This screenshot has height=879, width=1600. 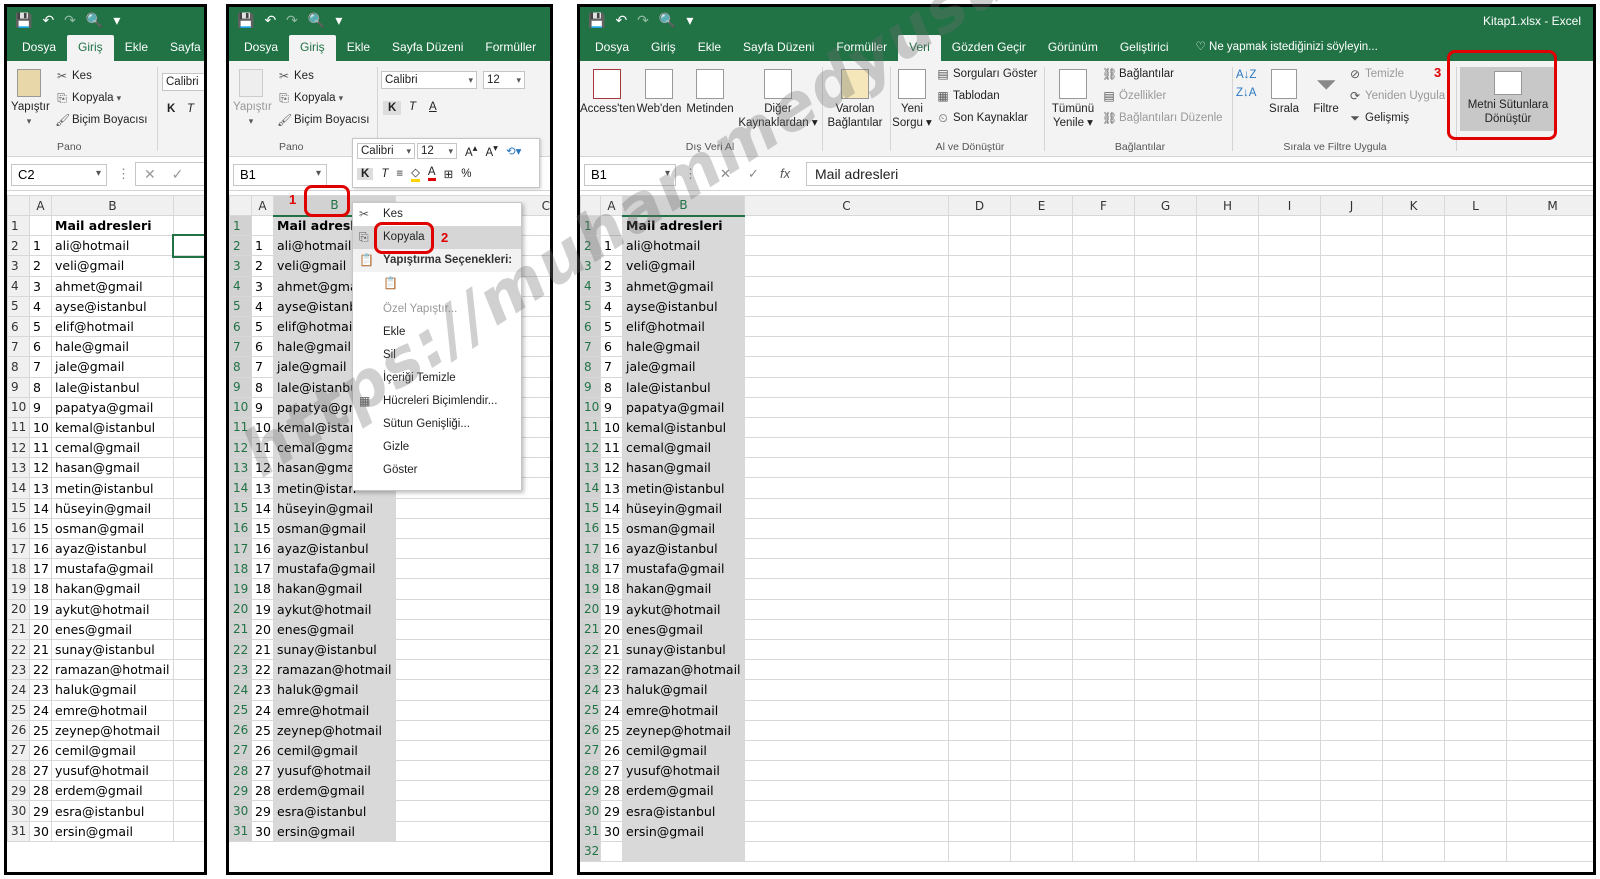 What do you see at coordinates (683, 750) in the screenshot?
I see `cell-b: cemil@gmail` at bounding box center [683, 750].